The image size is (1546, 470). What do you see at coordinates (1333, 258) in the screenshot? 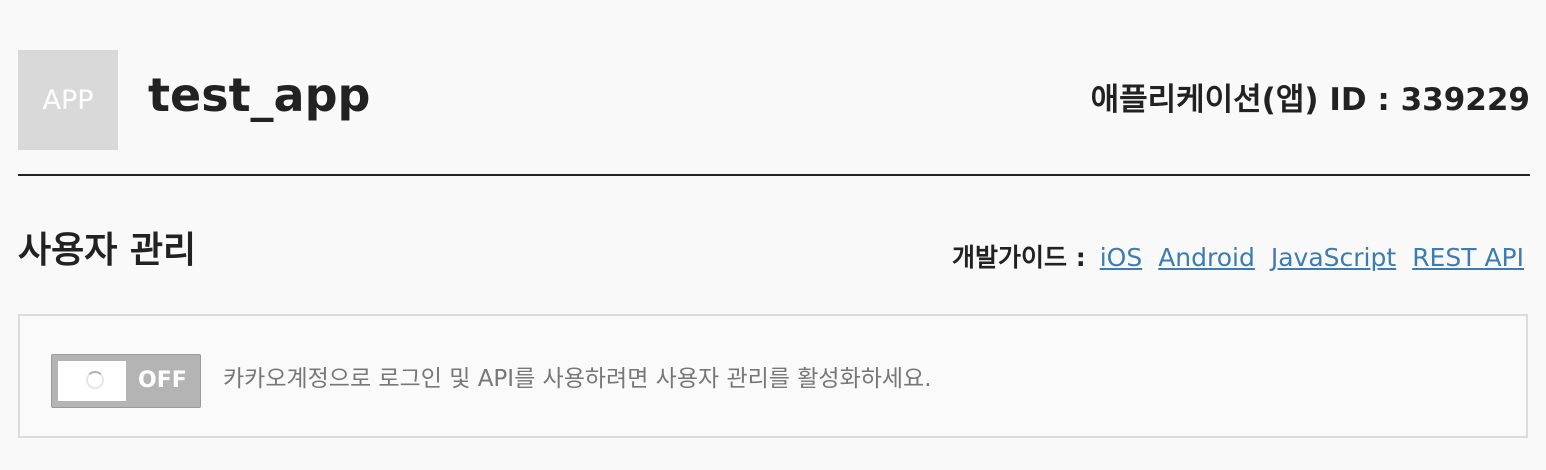
I see `guide-link-javascript: JavaScript` at bounding box center [1333, 258].